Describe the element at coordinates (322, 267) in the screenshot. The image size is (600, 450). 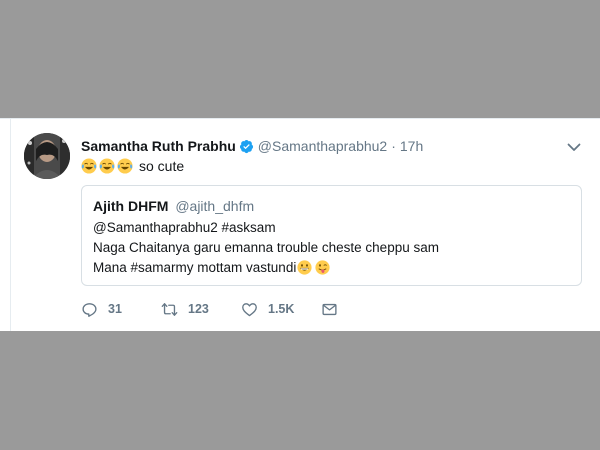
I see `winking-tongue-emoji-icon` at that location.